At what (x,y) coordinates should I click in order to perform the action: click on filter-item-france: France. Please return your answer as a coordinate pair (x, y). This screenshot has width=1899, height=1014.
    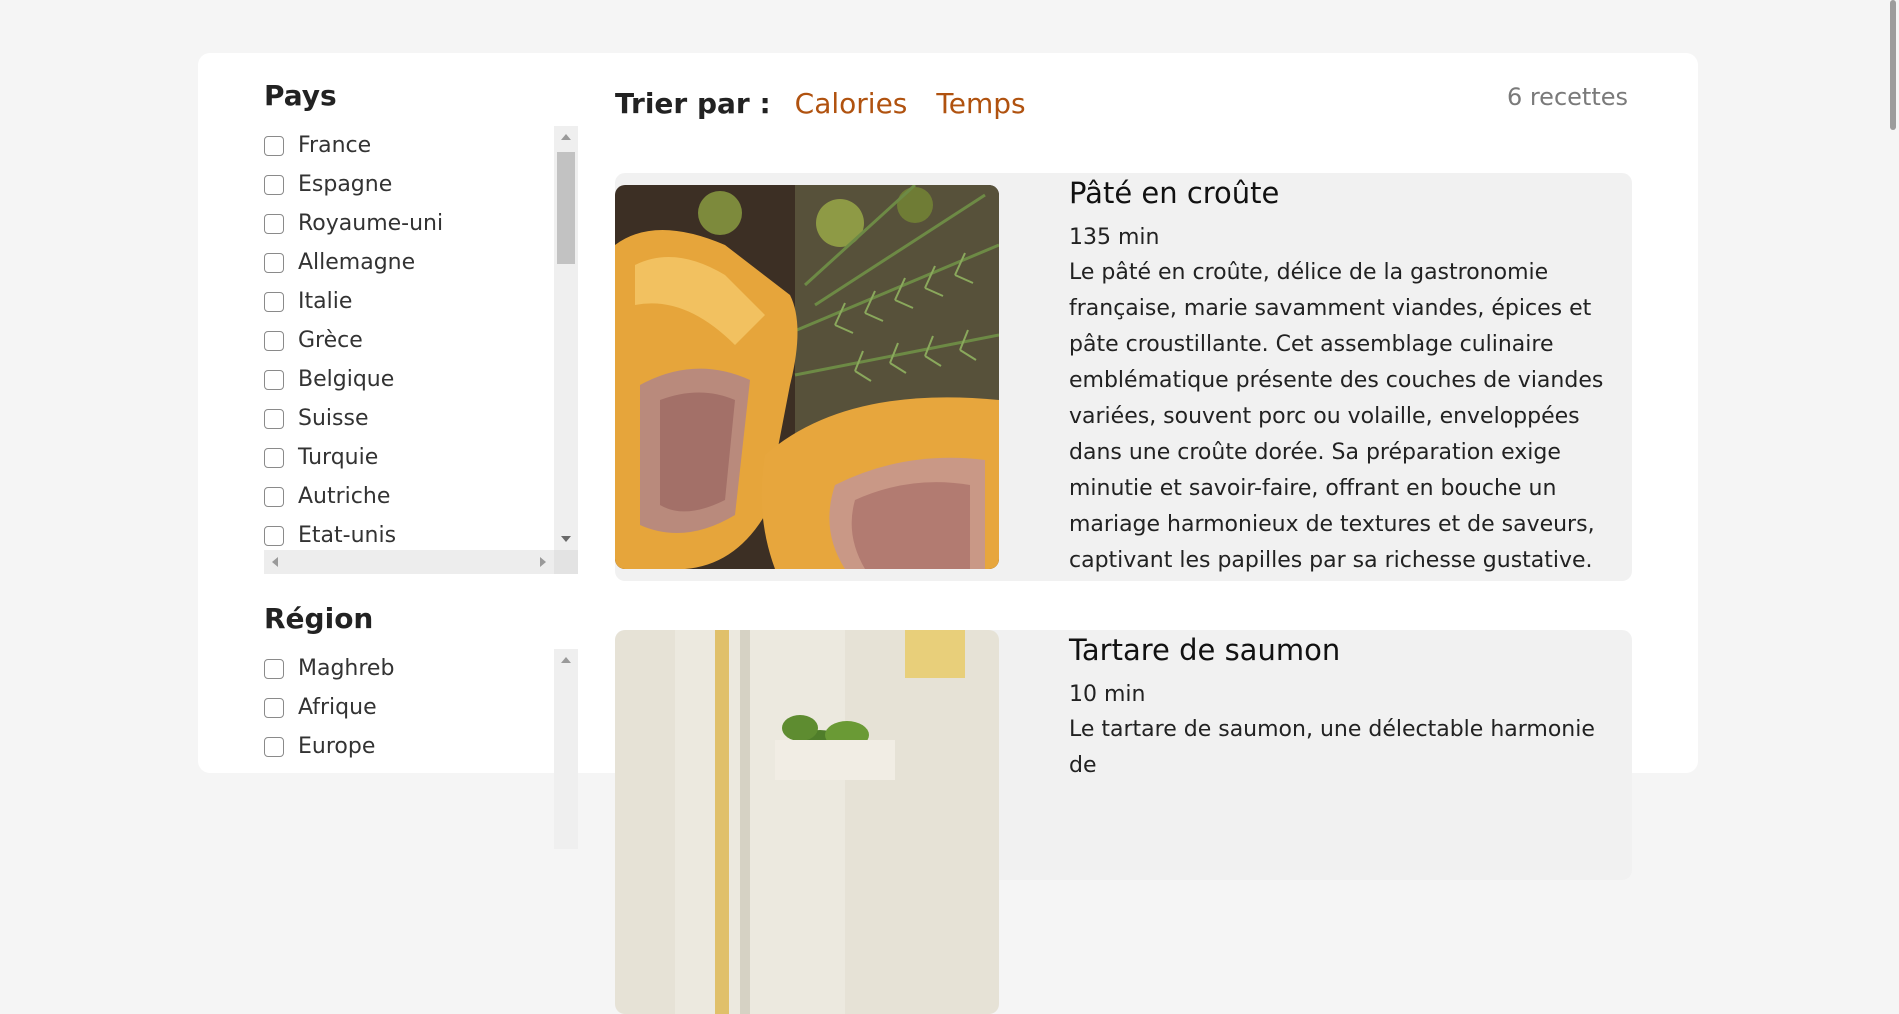
    Looking at the image, I should click on (409, 145).